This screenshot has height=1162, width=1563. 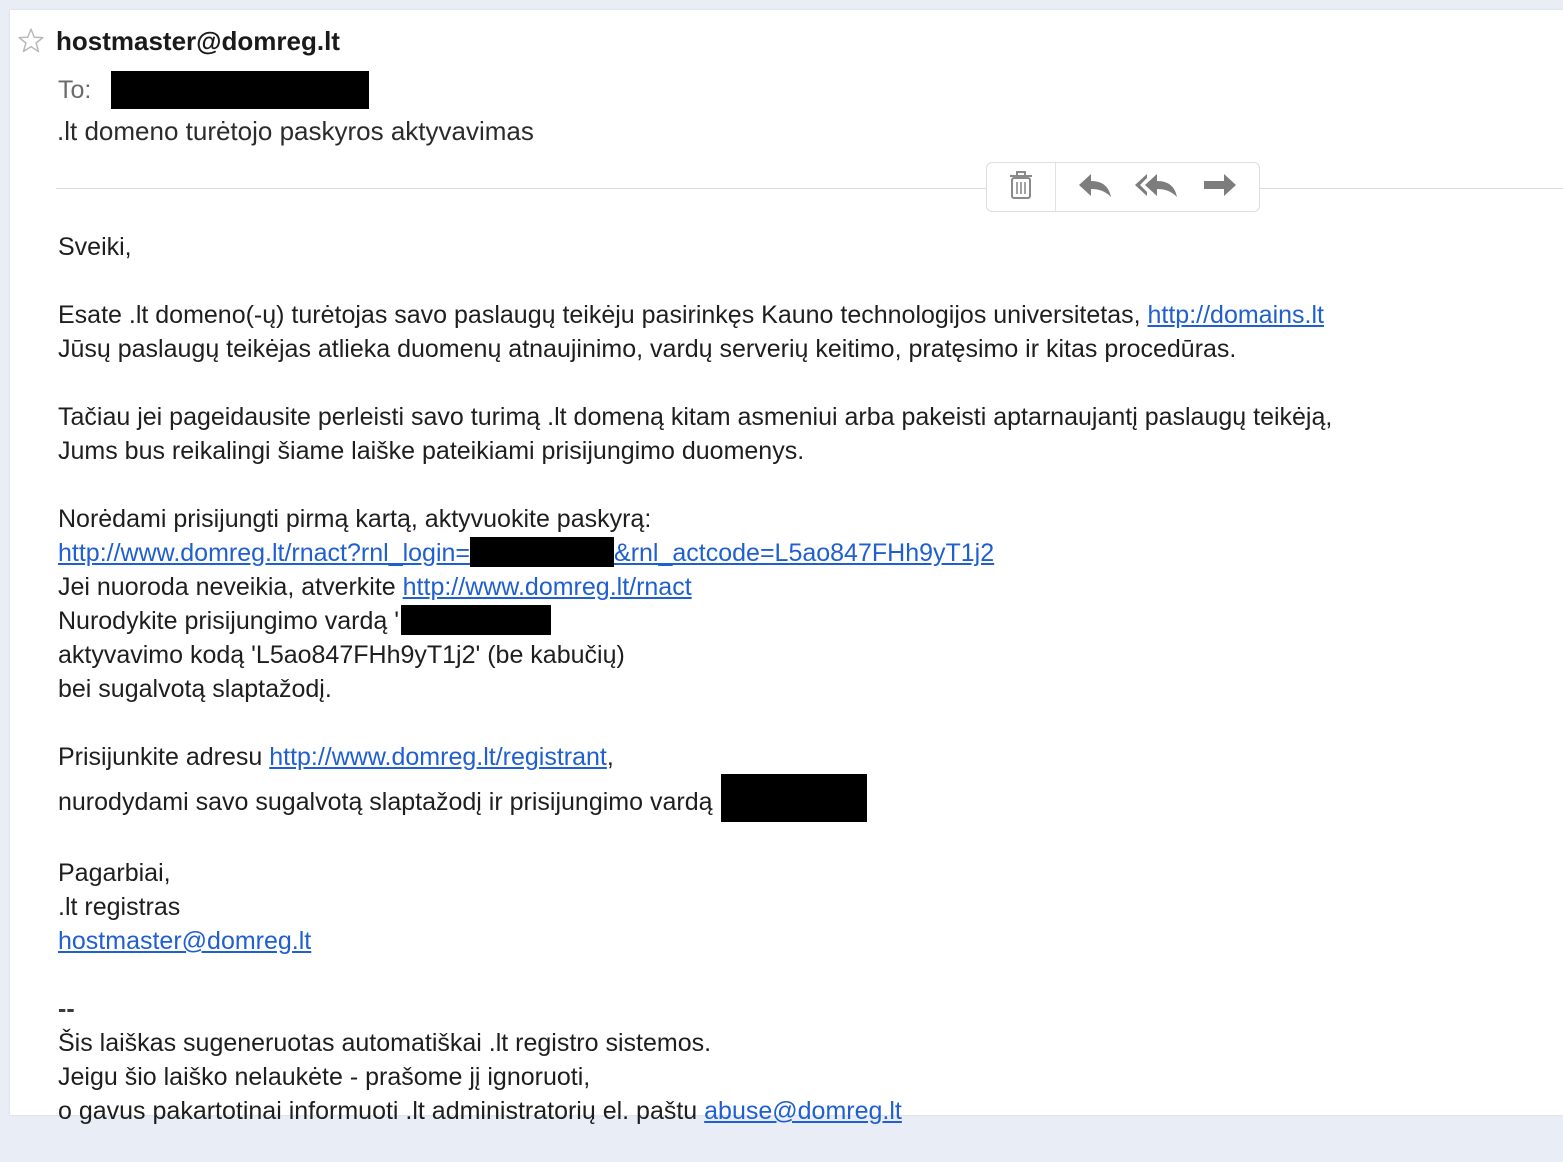 I want to click on signature-email-line: hostmaster@domreg.lt, so click(x=808, y=941).